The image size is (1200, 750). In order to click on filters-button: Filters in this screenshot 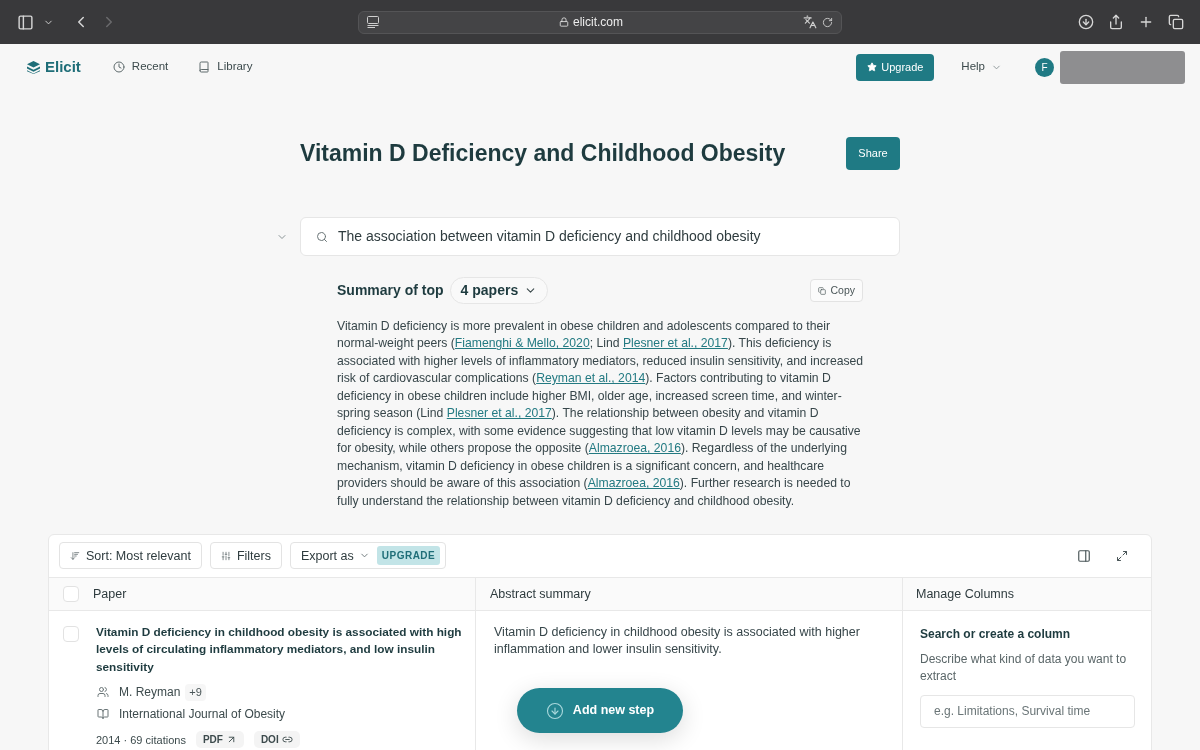, I will do `click(245, 556)`.